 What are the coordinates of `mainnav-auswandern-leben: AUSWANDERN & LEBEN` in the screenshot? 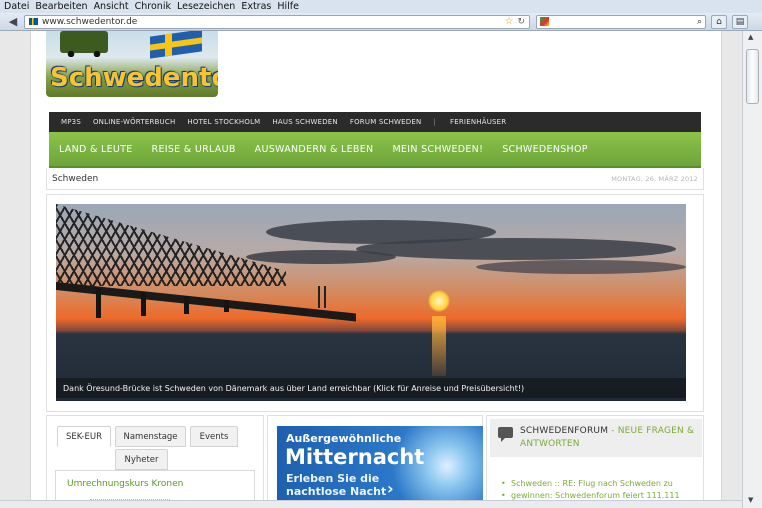 It's located at (314, 149).